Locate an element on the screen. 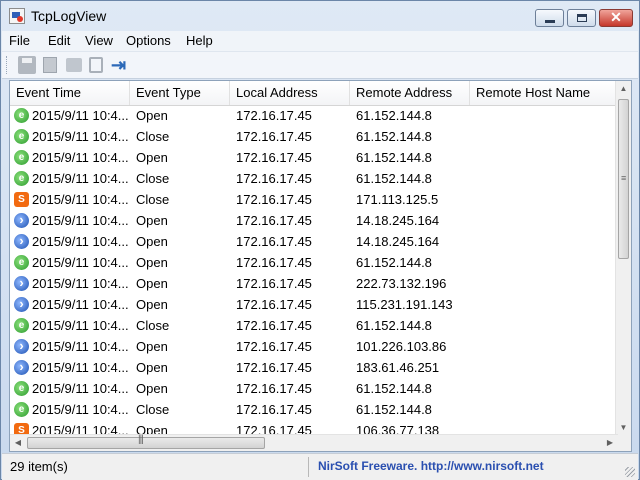  resize-grip-icon is located at coordinates (630, 472).